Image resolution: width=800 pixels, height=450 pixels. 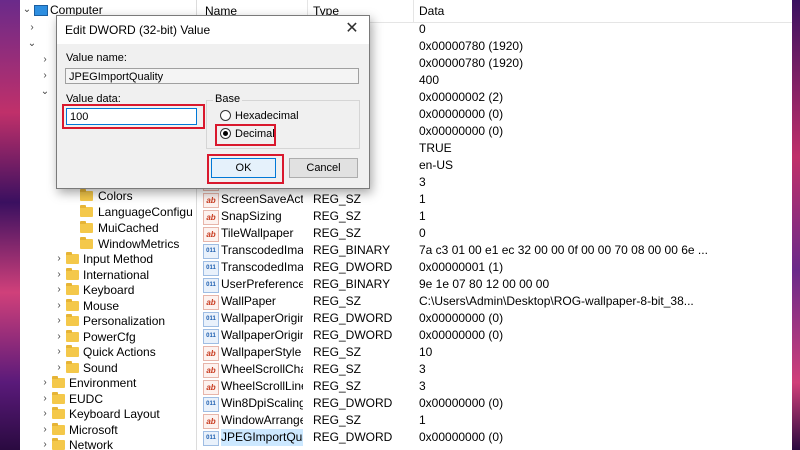 I want to click on radio-circle-icon, so click(x=225, y=115).